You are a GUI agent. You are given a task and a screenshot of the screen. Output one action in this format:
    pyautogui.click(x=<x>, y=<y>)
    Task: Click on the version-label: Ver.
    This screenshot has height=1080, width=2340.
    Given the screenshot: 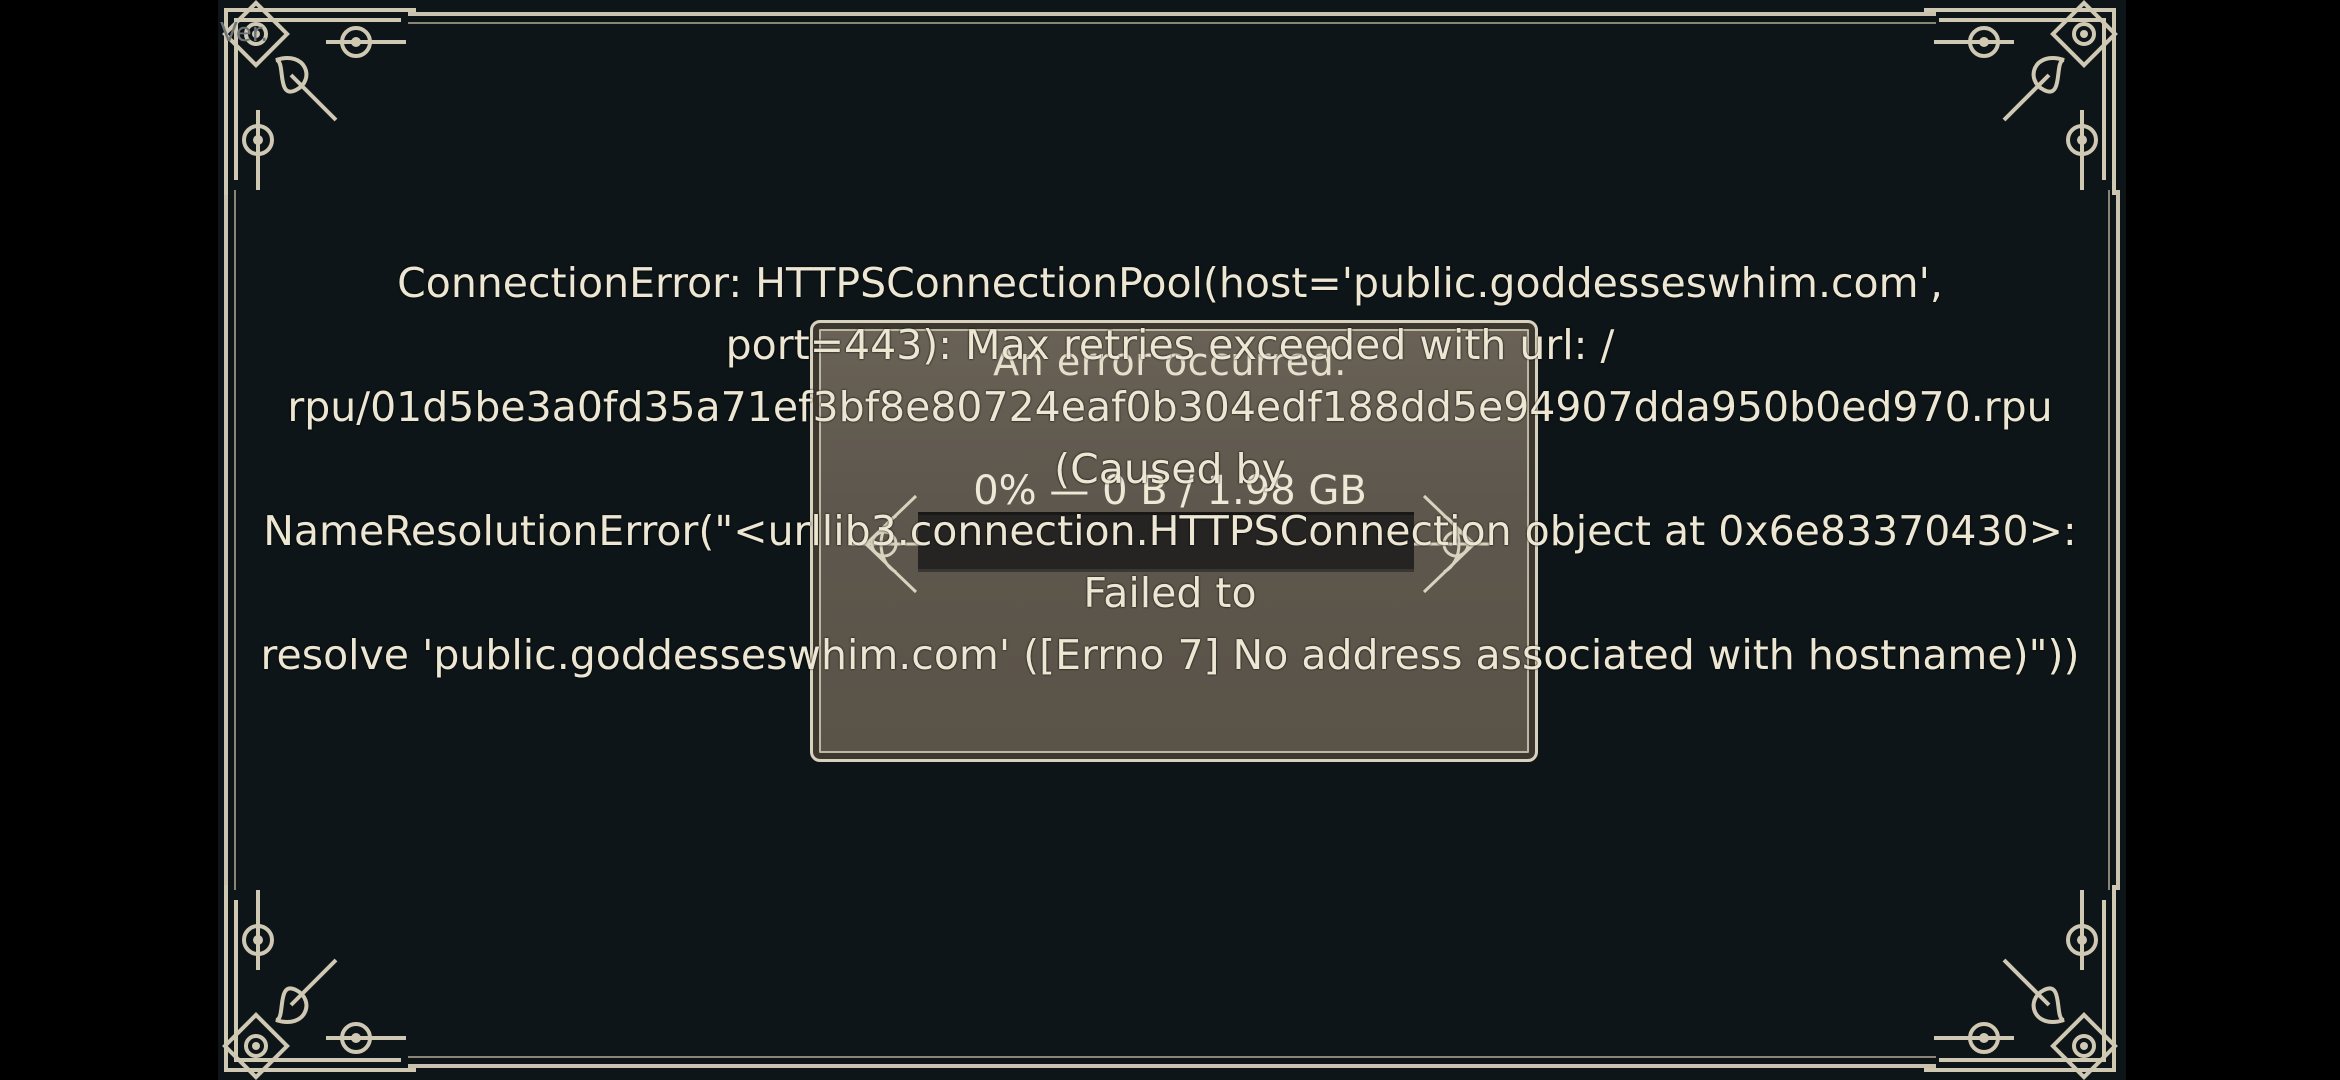 What is the action you would take?
    pyautogui.click(x=244, y=33)
    